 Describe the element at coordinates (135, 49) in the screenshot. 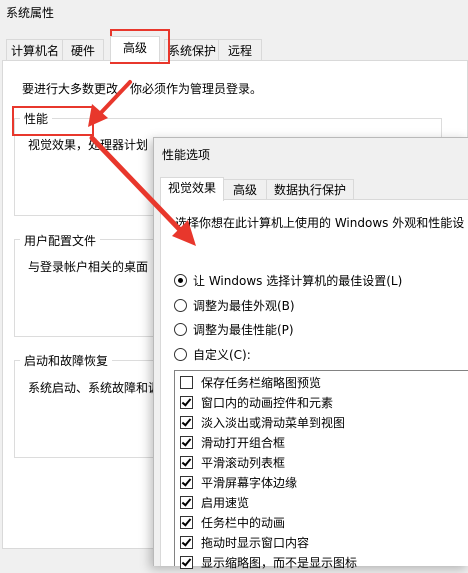

I see `tab-advanced: 高级` at that location.